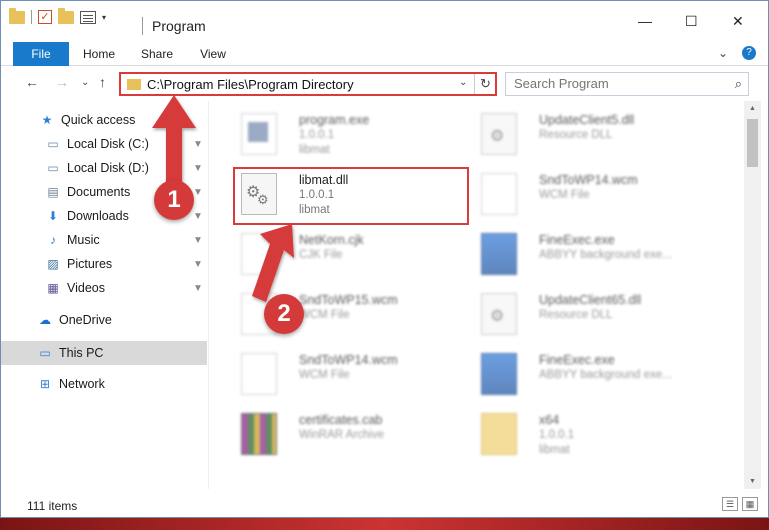 The height and width of the screenshot is (530, 769). Describe the element at coordinates (284, 314) in the screenshot. I see `step-2-badge: 2` at that location.